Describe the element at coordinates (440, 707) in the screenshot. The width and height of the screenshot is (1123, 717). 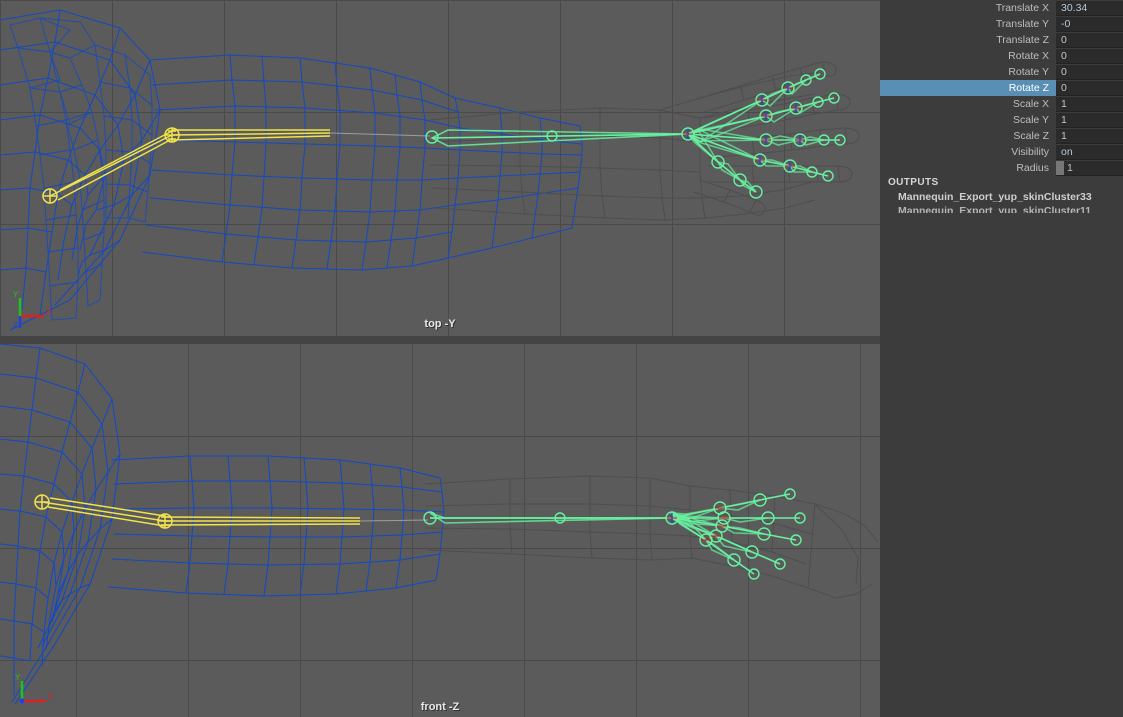
I see `viewport-front-label: front -Z` at that location.